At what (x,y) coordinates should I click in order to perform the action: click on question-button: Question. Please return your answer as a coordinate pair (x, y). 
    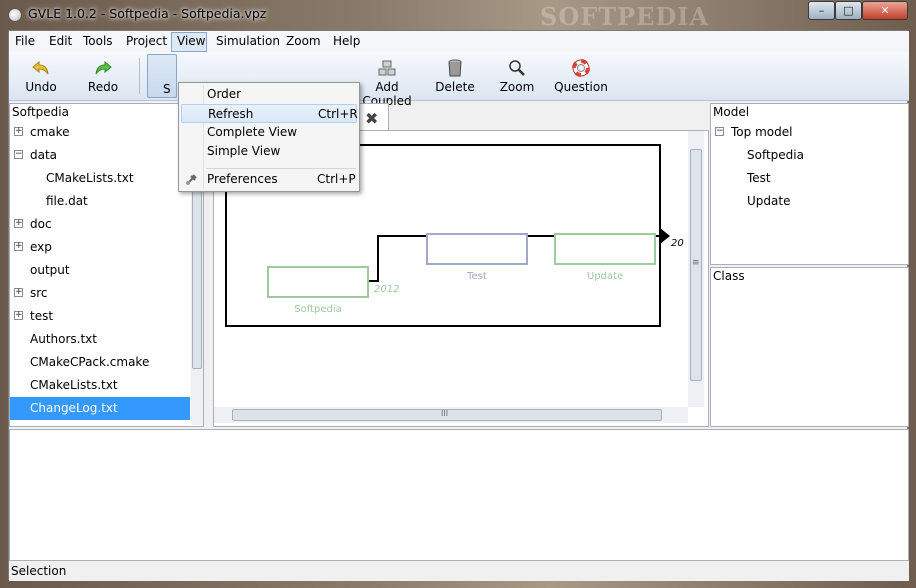
    Looking at the image, I should click on (581, 76).